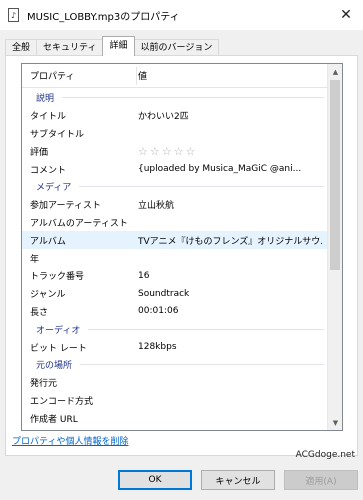 This screenshot has height=500, width=363. What do you see at coordinates (175, 223) in the screenshot?
I see `table-row: アルバムのアーティスト` at bounding box center [175, 223].